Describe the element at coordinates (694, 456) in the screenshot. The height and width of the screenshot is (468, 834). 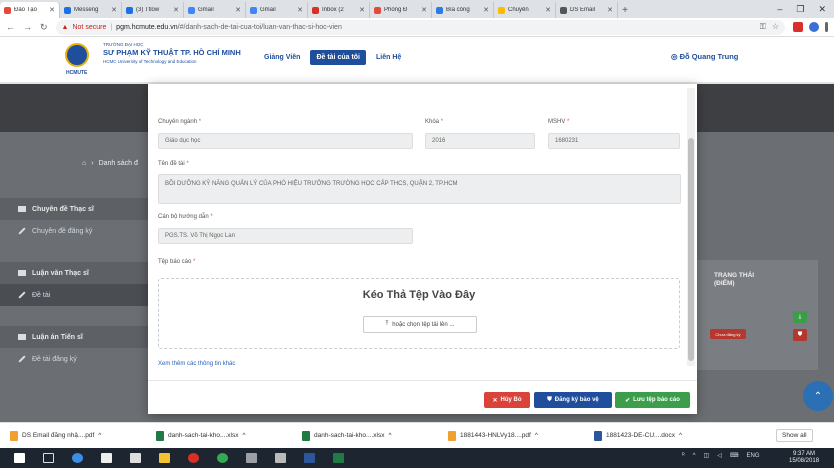
I see `tray-chevron-icon: ^` at that location.